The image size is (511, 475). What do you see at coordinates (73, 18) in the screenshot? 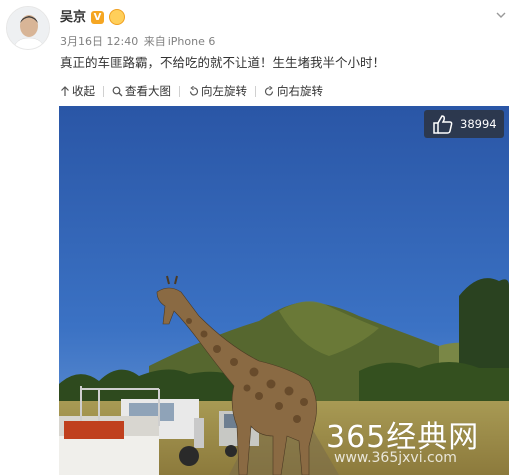
I see `author-name: 吴京` at bounding box center [73, 18].